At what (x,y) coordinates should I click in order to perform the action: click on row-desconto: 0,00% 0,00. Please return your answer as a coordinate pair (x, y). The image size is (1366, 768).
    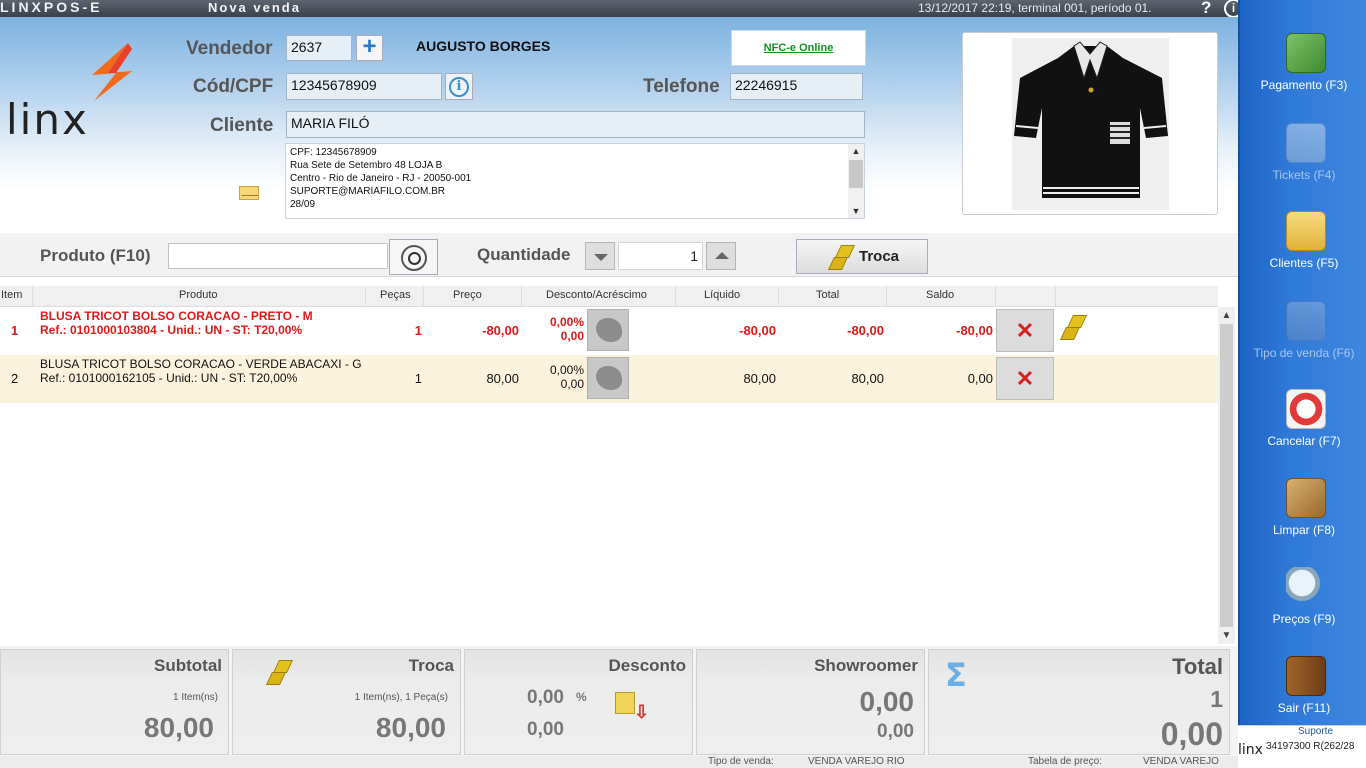
    Looking at the image, I should click on (554, 377).